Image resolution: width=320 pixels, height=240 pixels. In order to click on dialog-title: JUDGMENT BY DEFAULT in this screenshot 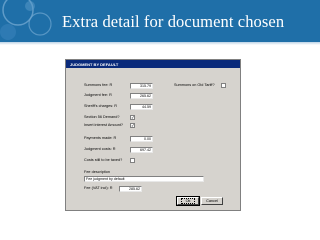, I will do `click(94, 64)`.